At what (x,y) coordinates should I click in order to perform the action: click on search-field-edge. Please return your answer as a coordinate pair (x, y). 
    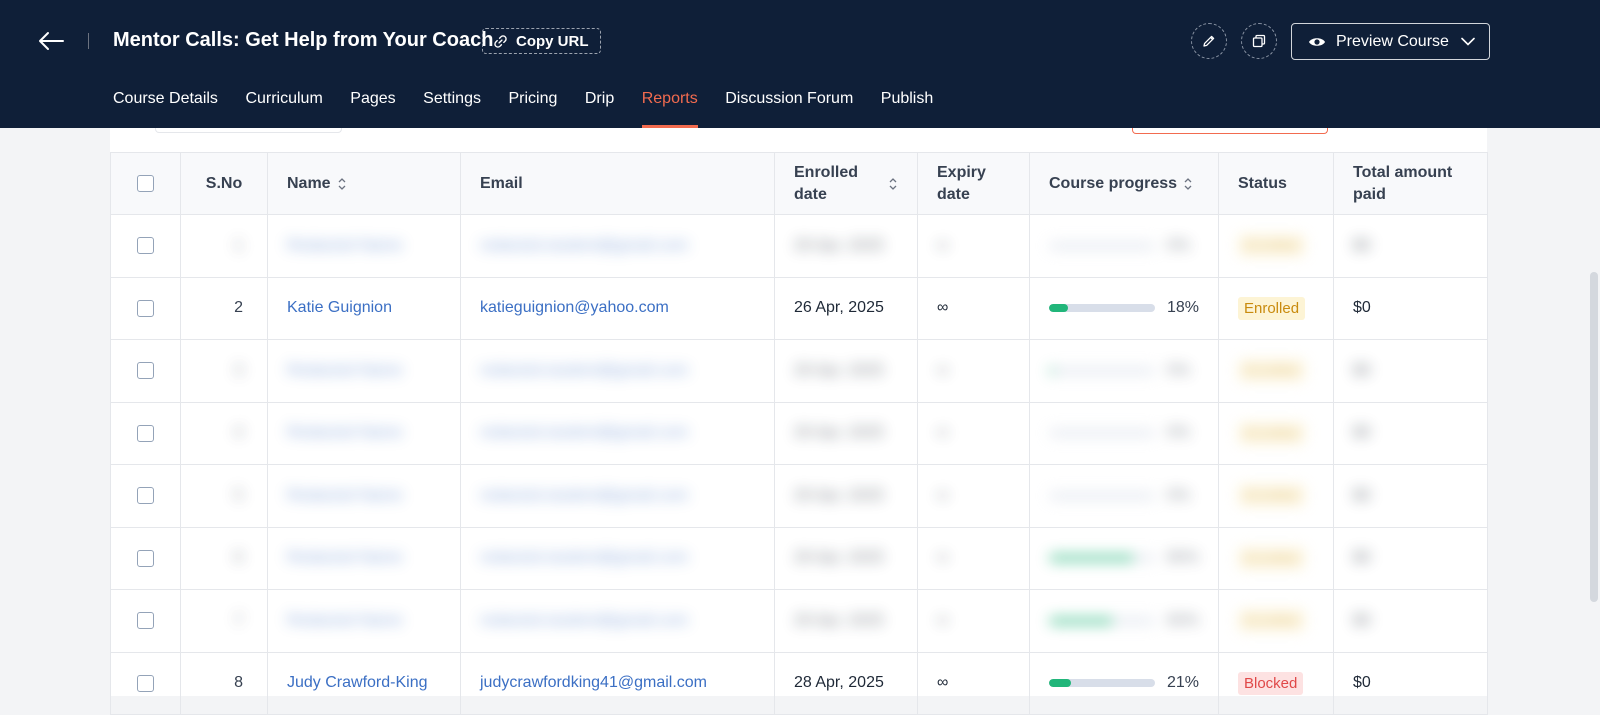
    Looking at the image, I should click on (248, 130).